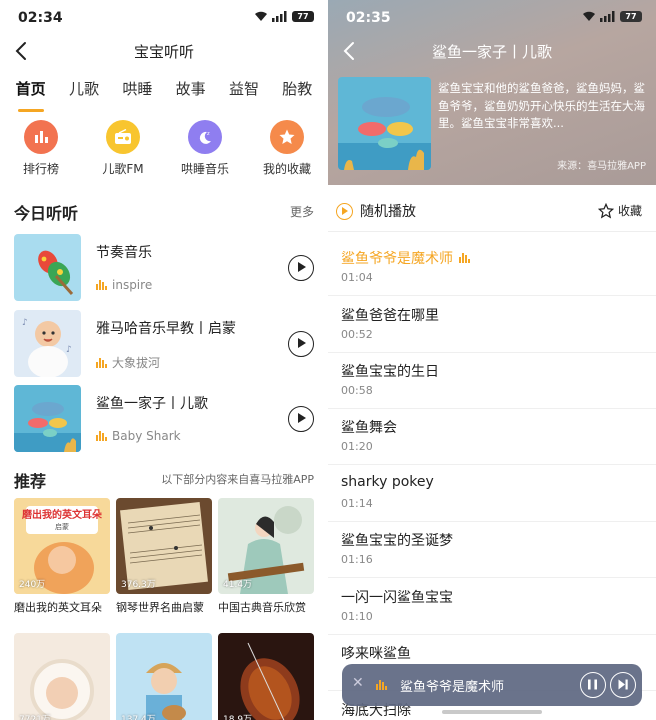 The width and height of the screenshot is (656, 720). What do you see at coordinates (387, 482) in the screenshot?
I see `track-name: sharky pokey` at bounding box center [387, 482].